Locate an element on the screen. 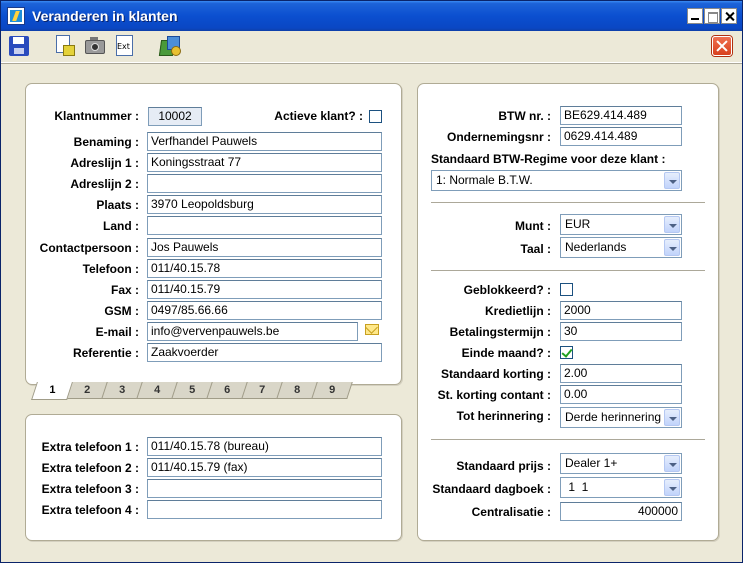  extra-tel4-field is located at coordinates (264, 509).